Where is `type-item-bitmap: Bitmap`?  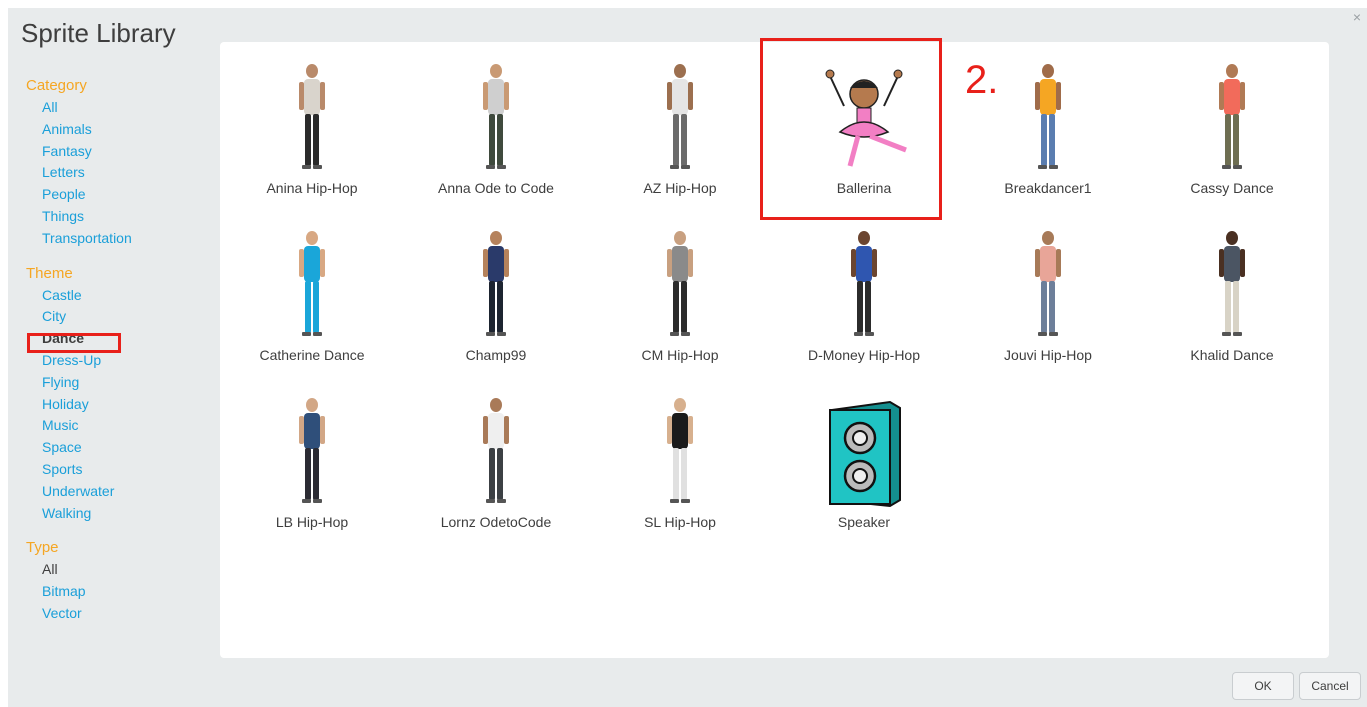 type-item-bitmap: Bitmap is located at coordinates (124, 592).